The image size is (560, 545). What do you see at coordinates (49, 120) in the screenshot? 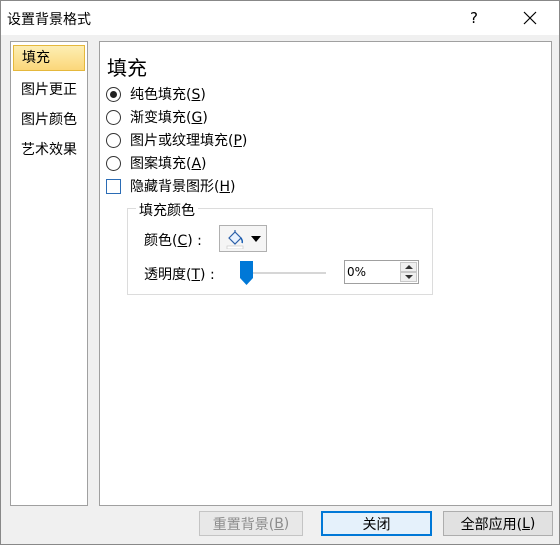
I see `nav-item-picture-color: 图片颜色` at bounding box center [49, 120].